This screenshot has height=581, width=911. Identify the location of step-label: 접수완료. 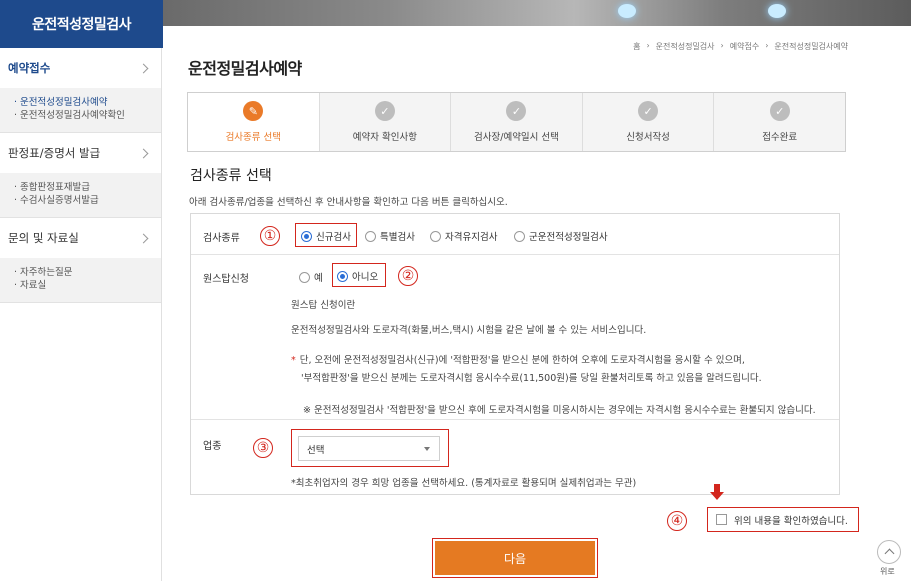
(780, 137).